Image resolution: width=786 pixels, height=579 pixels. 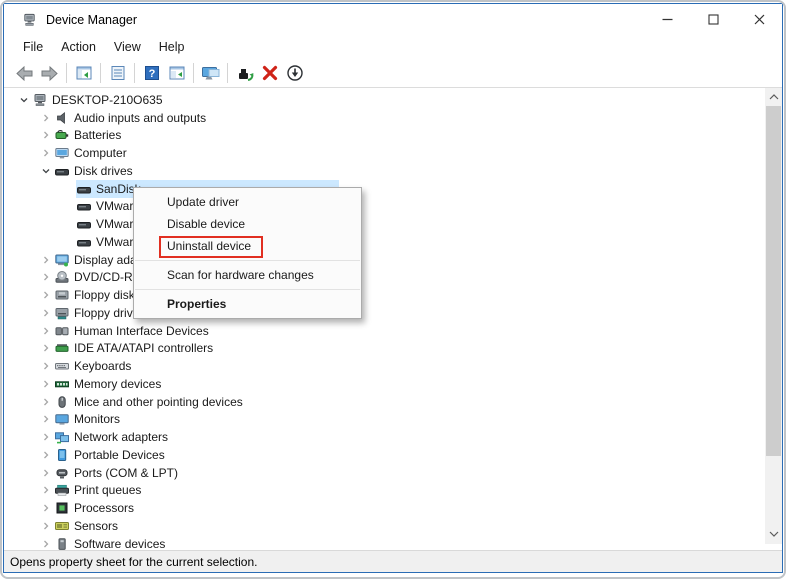 I want to click on back-button, so click(x=24, y=73).